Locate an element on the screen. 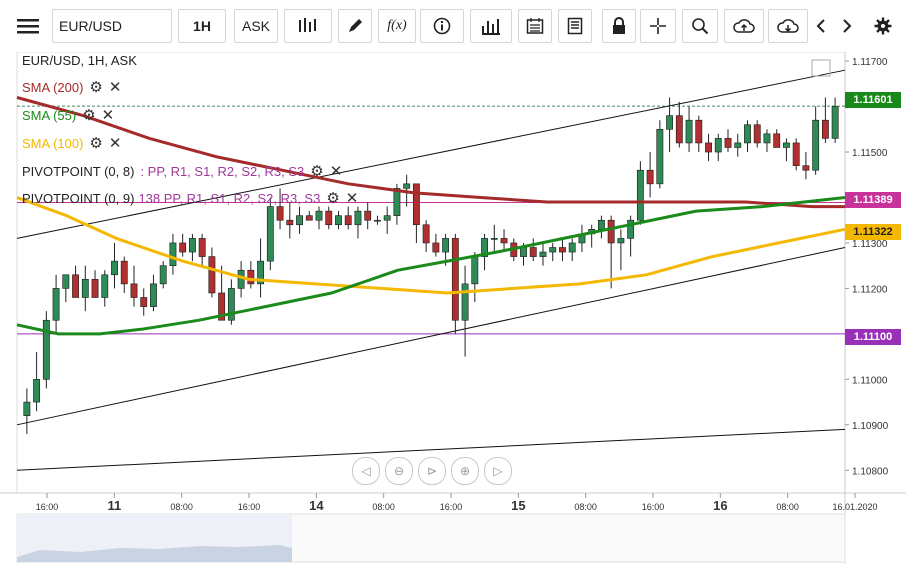 Image resolution: width=906 pixels, height=569 pixels. lock-icon is located at coordinates (619, 25).